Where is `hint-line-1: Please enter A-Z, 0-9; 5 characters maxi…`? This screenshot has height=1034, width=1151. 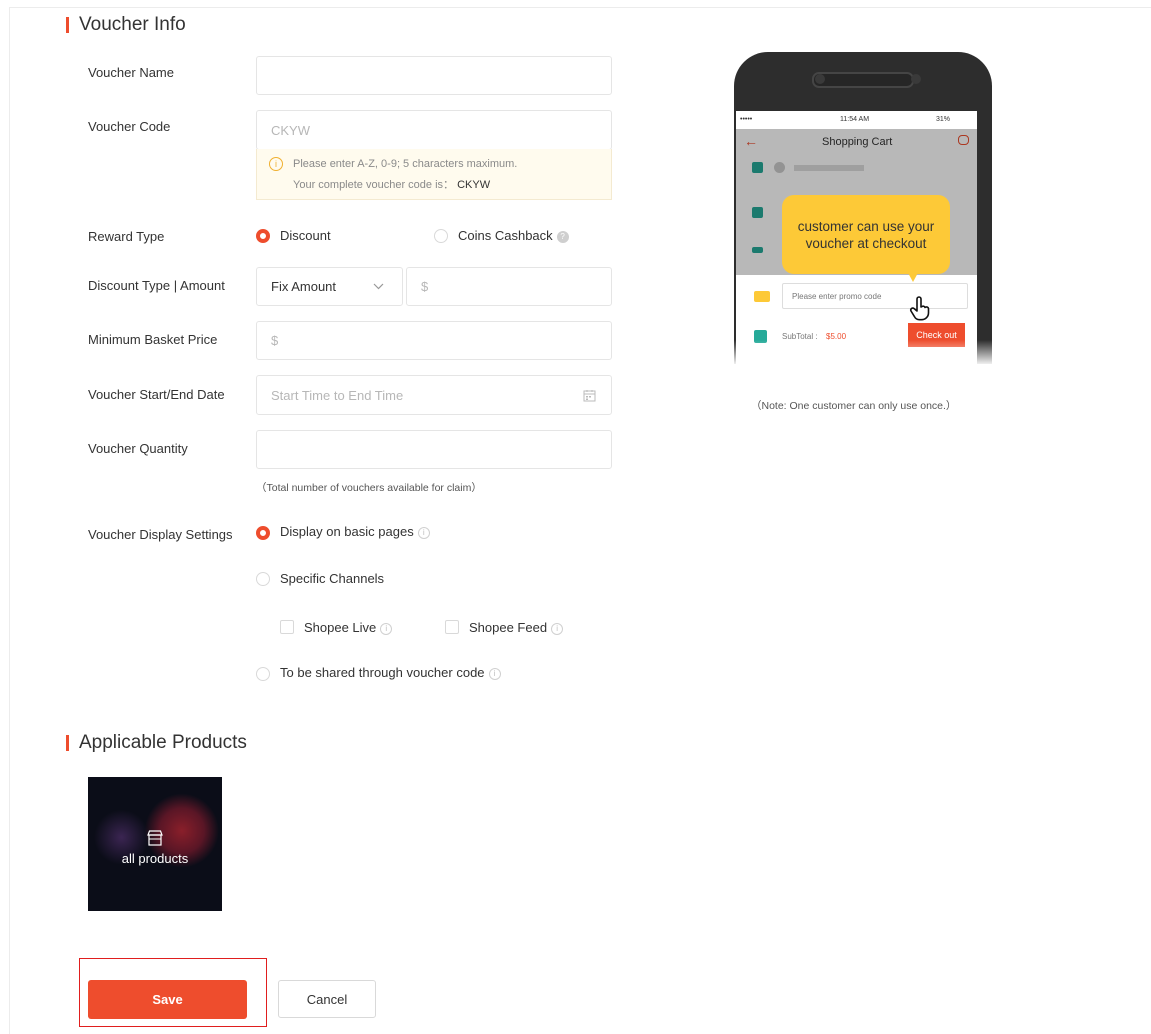
hint-line-1: Please enter A-Z, 0-9; 5 characters maxi… is located at coordinates (405, 164).